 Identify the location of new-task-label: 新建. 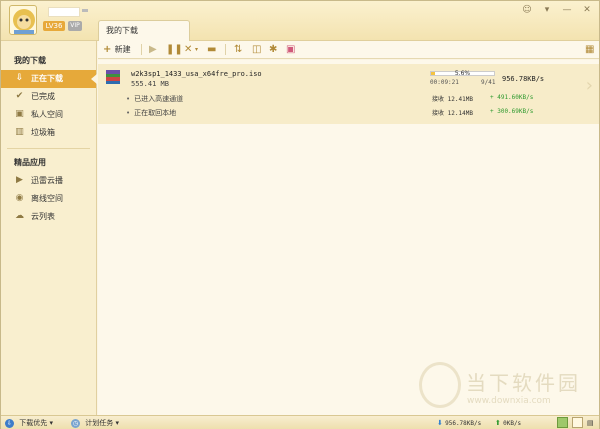
(122, 49).